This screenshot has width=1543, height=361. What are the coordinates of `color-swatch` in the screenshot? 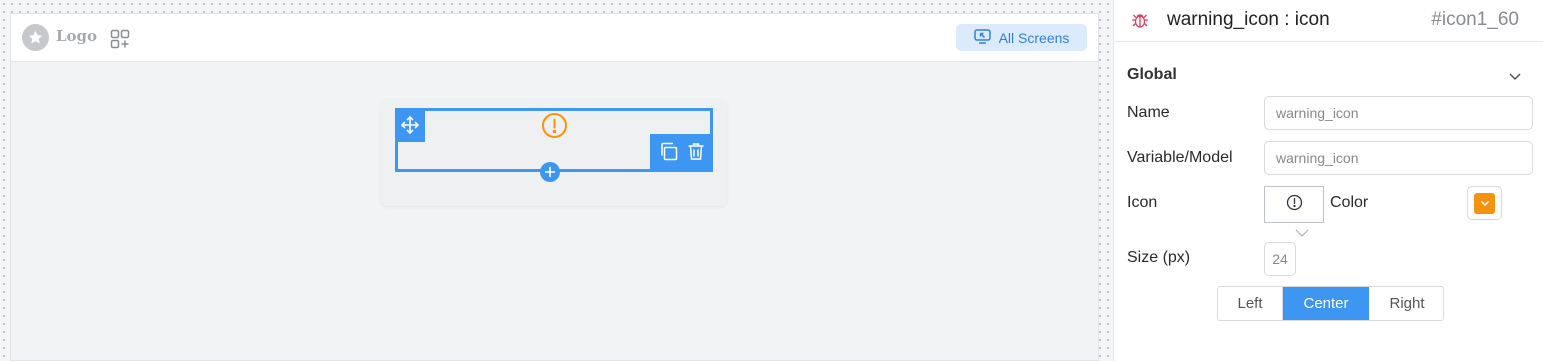 It's located at (1484, 203).